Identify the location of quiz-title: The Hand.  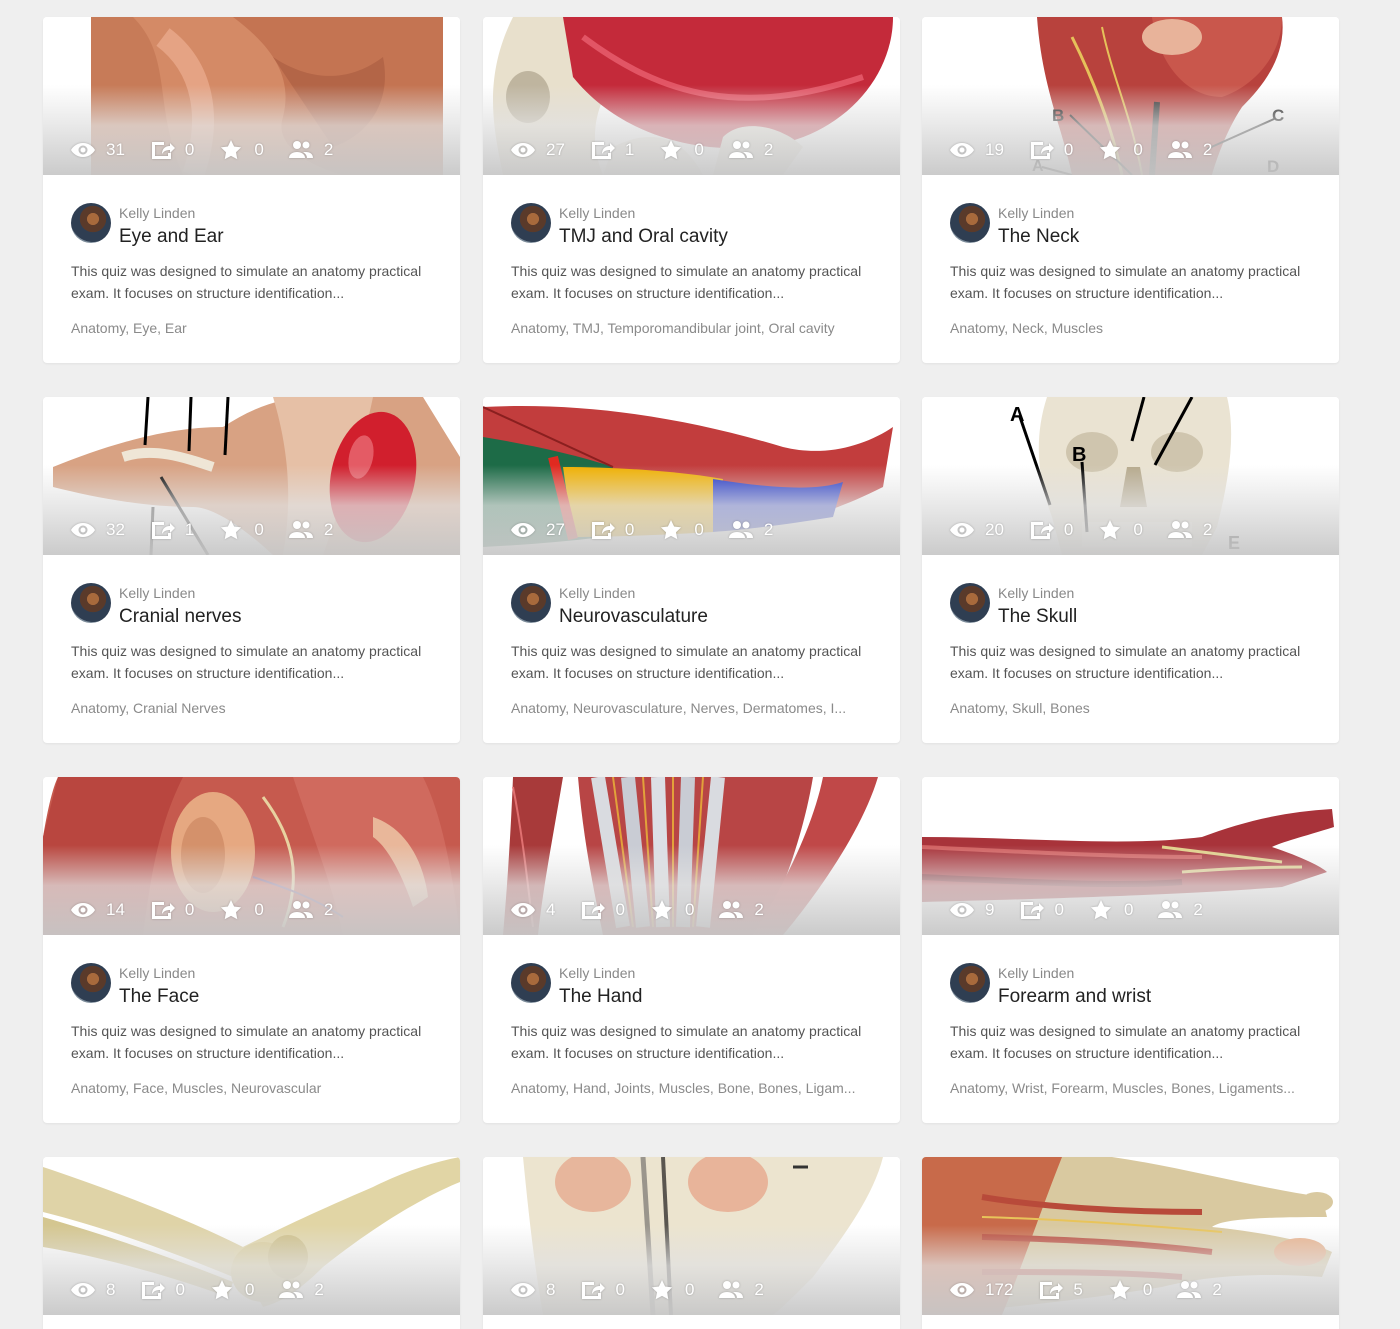
(600, 997).